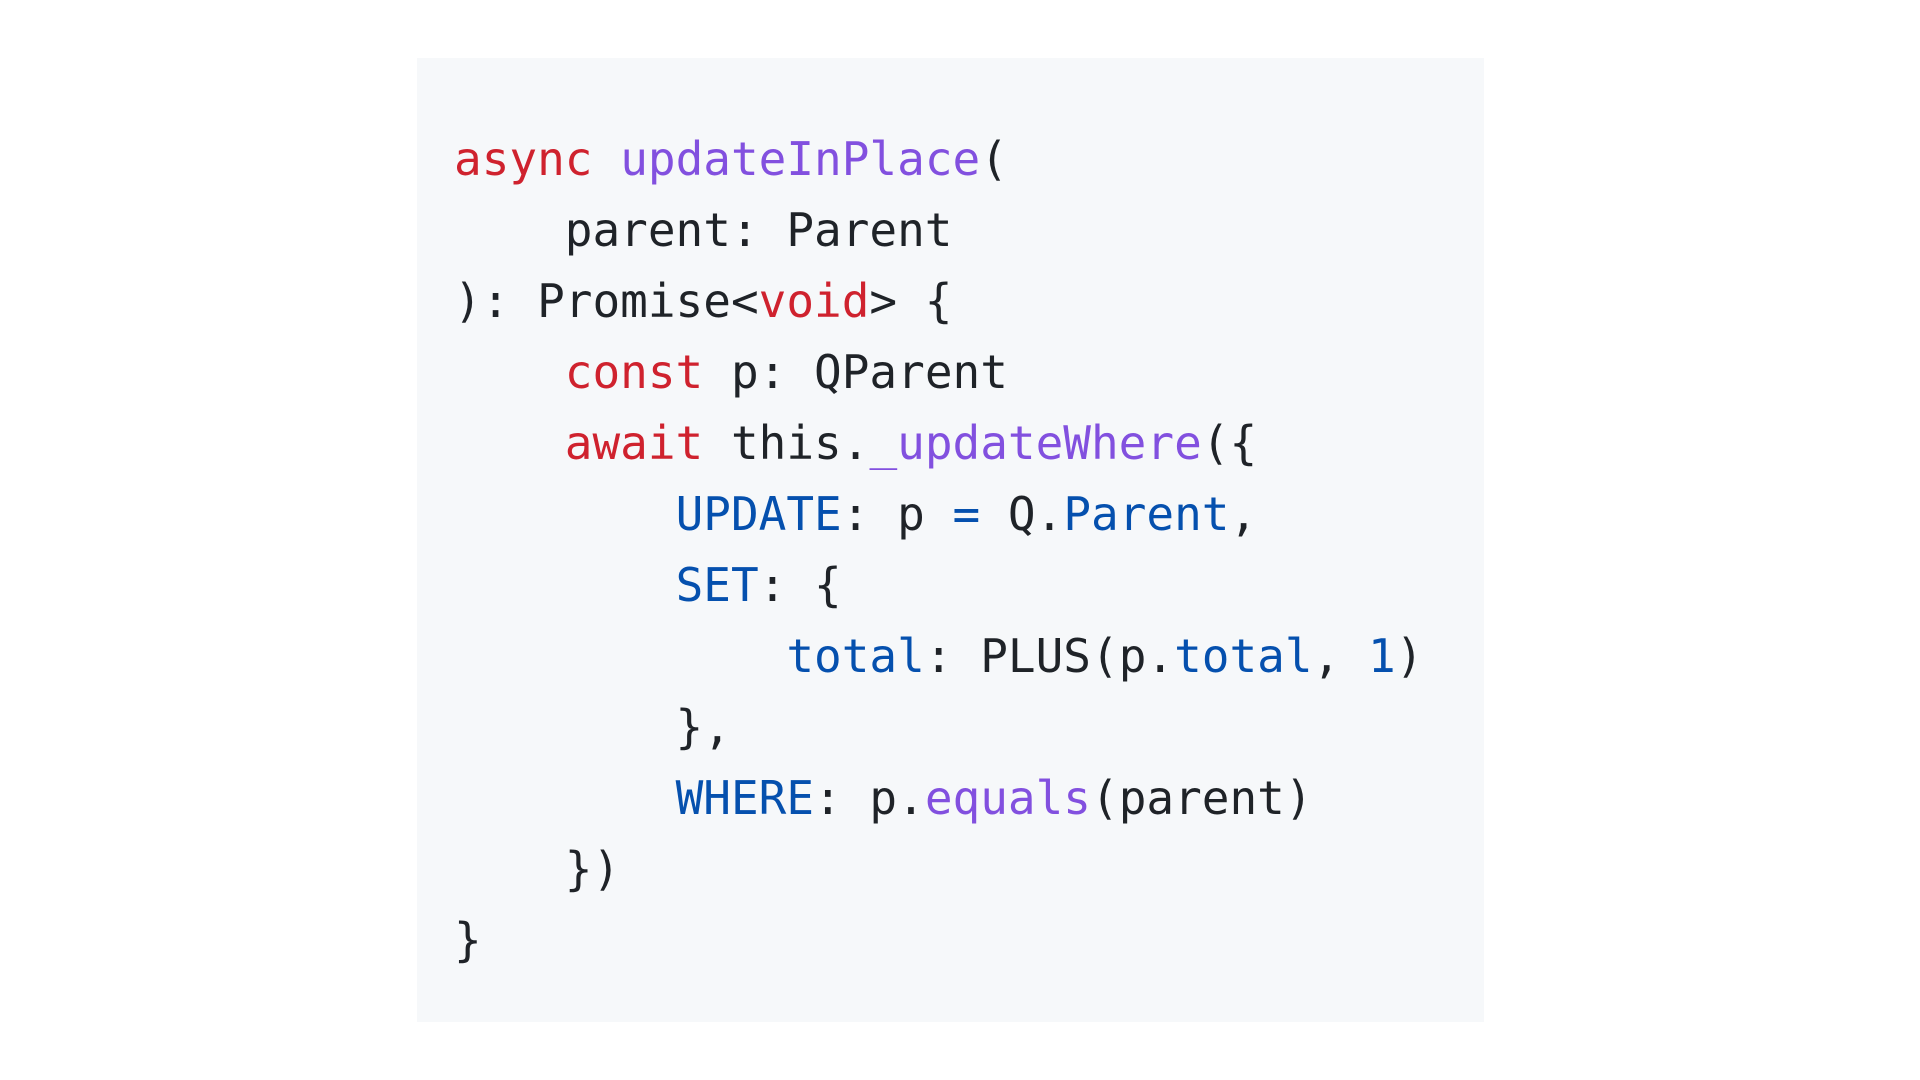  Describe the element at coordinates (911, 301) in the screenshot. I see `code-token-pl: > {` at that location.